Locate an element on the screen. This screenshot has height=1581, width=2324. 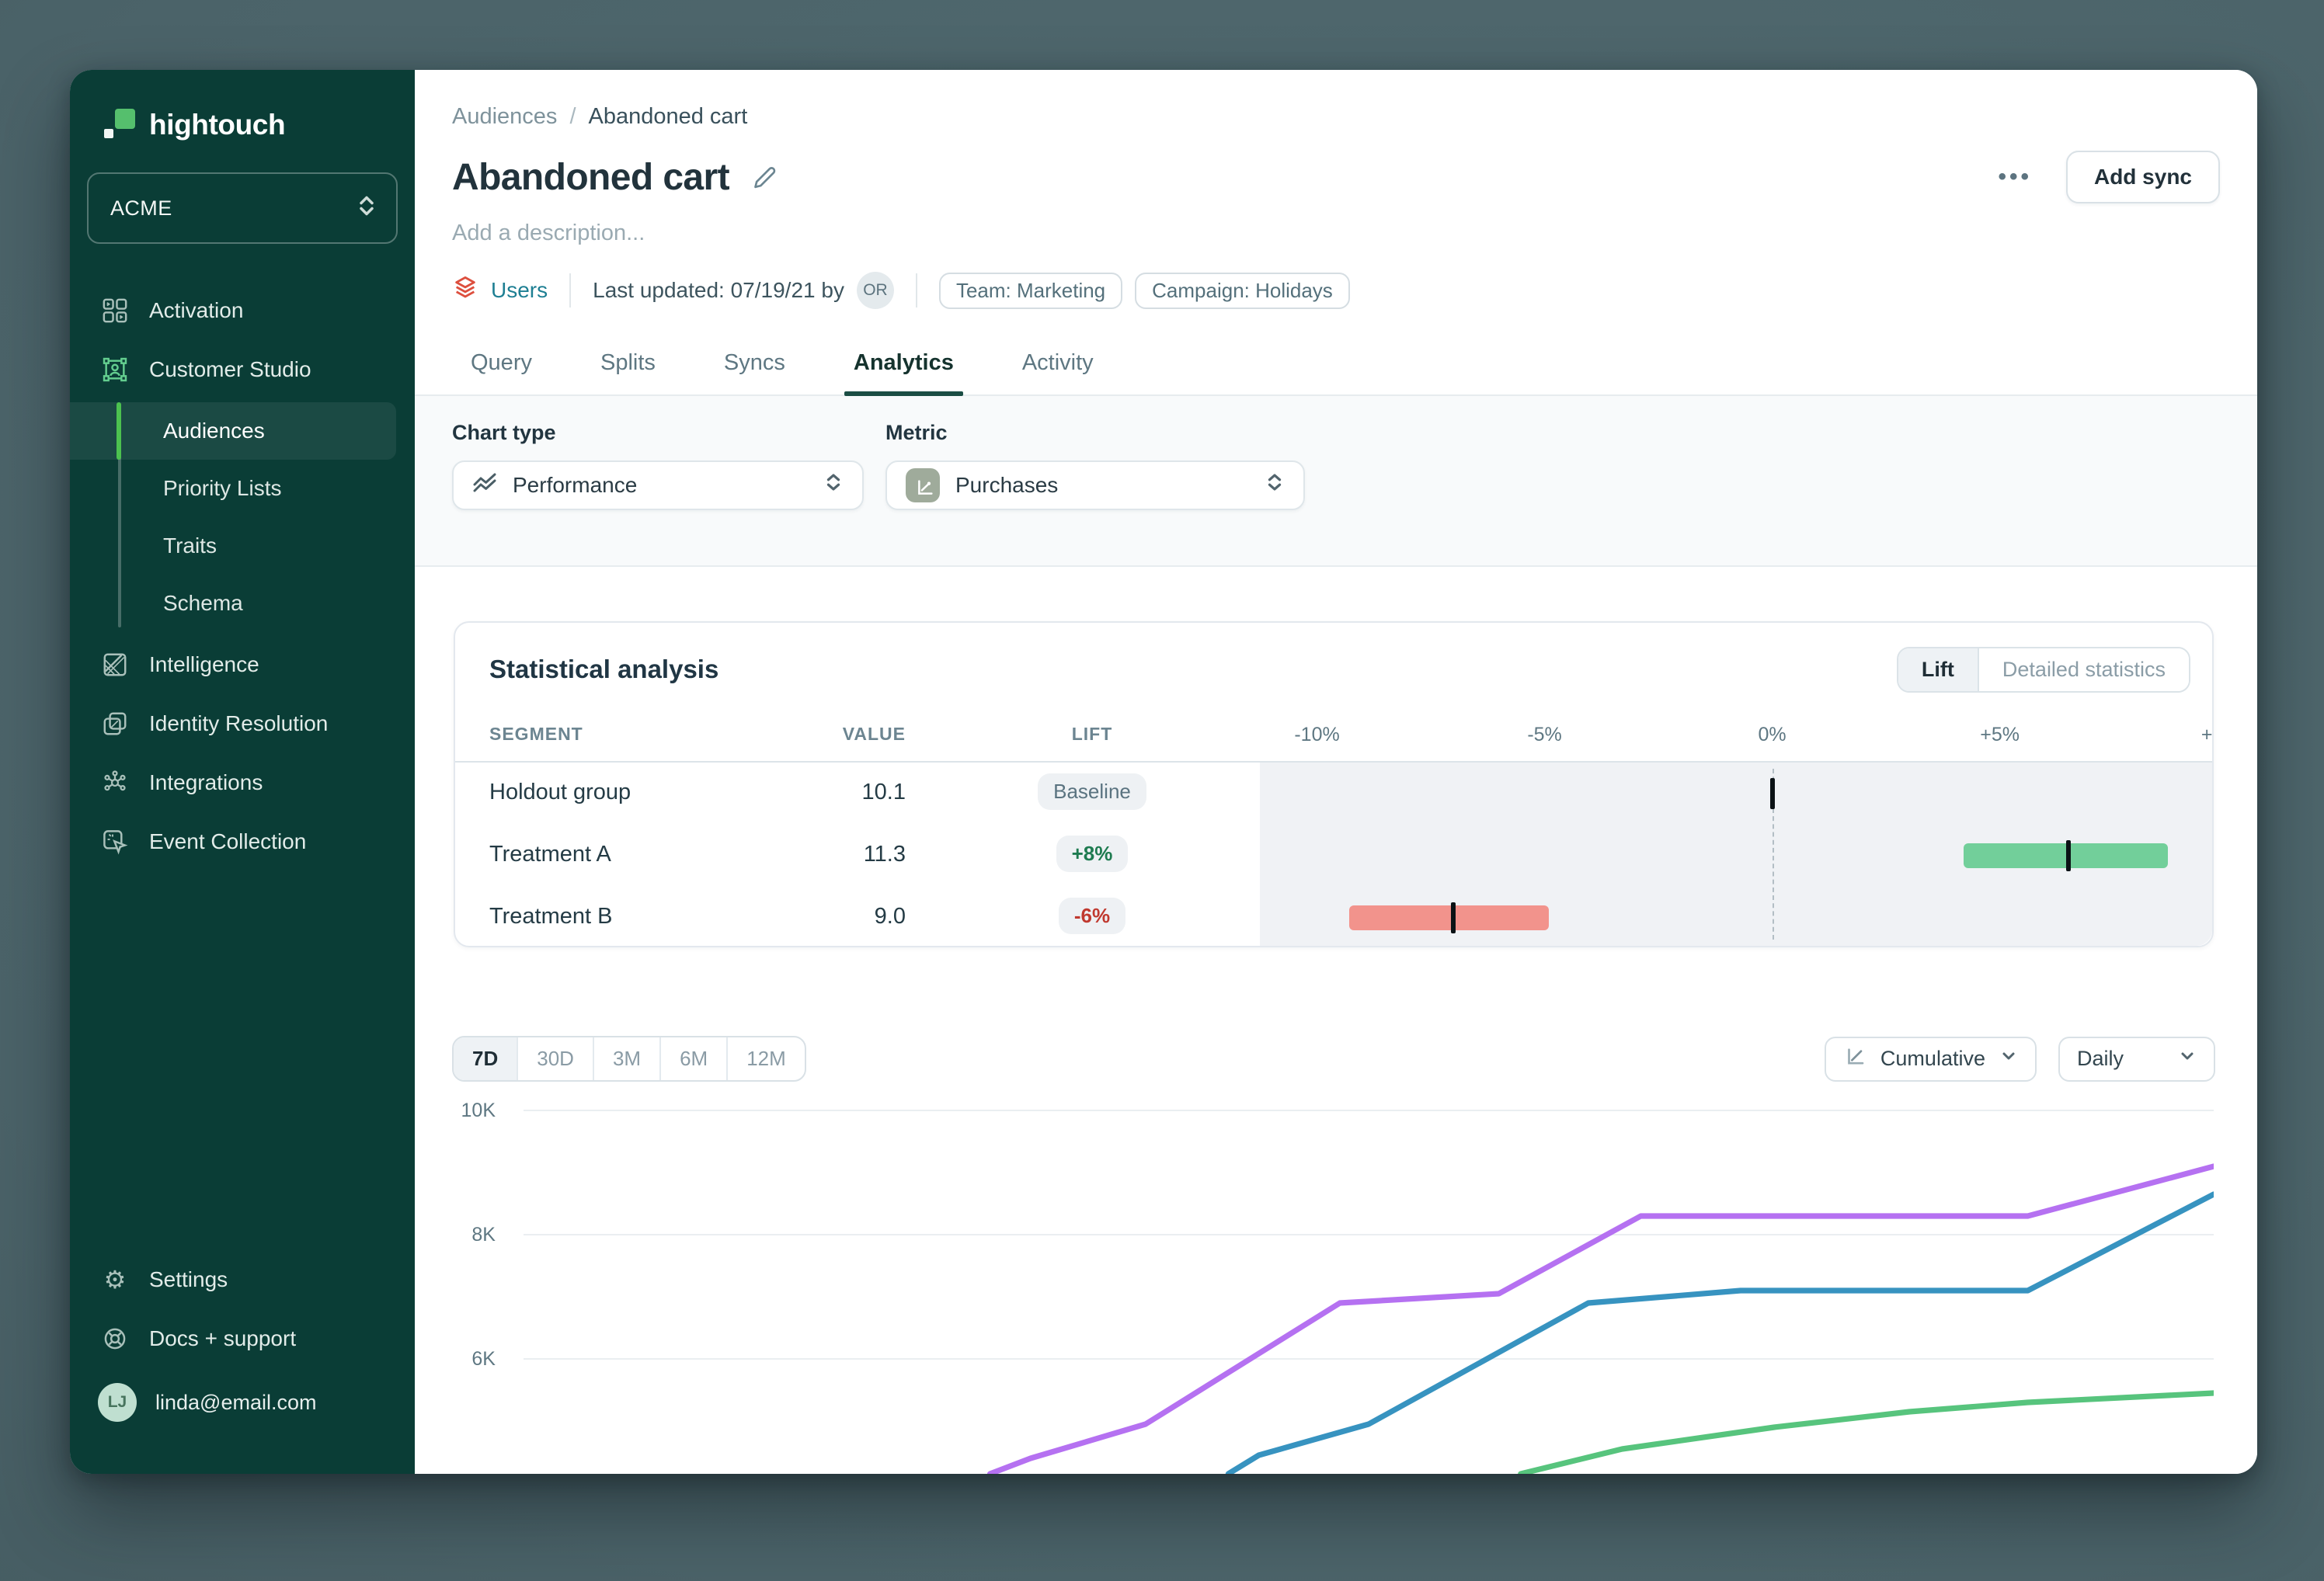
range-7d: 7D is located at coordinates (486, 1058).